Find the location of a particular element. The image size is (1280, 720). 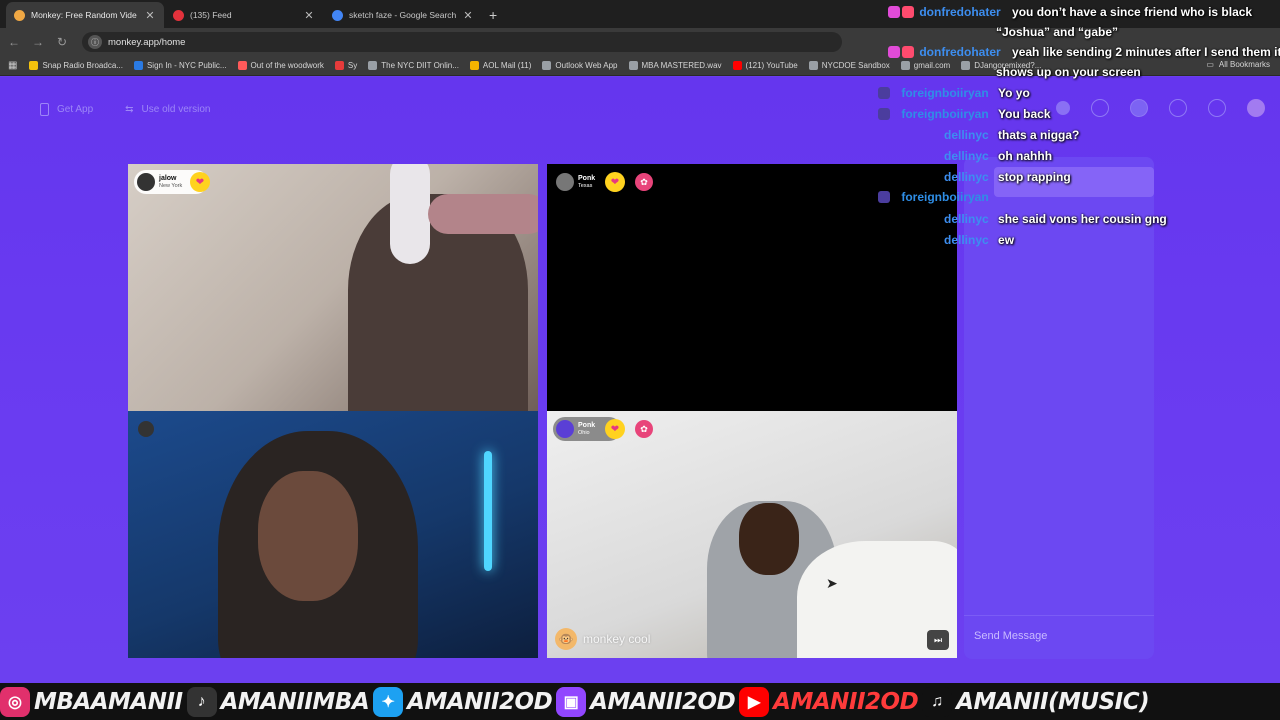

monkey-cool-label: monkey cool is located at coordinates (617, 639).